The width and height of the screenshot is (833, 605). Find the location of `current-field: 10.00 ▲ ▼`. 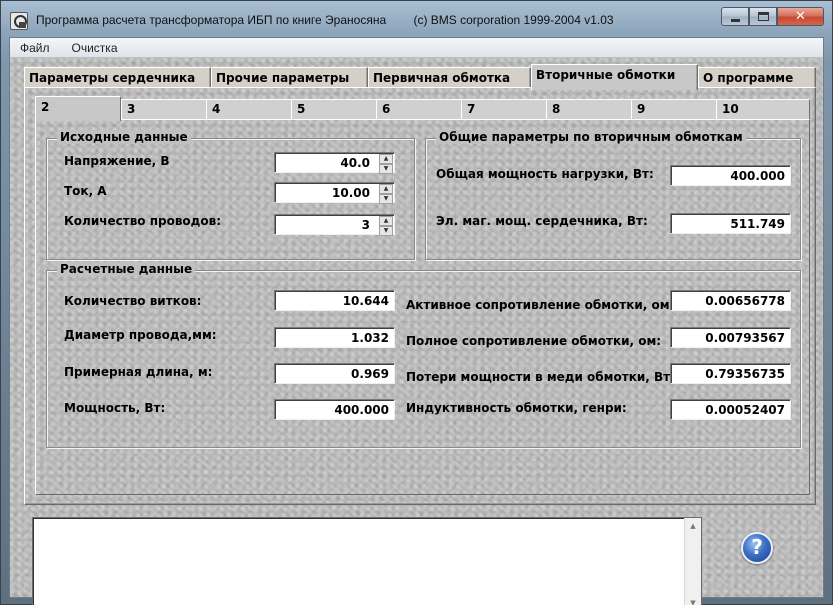

current-field: 10.00 ▲ ▼ is located at coordinates (334, 193).